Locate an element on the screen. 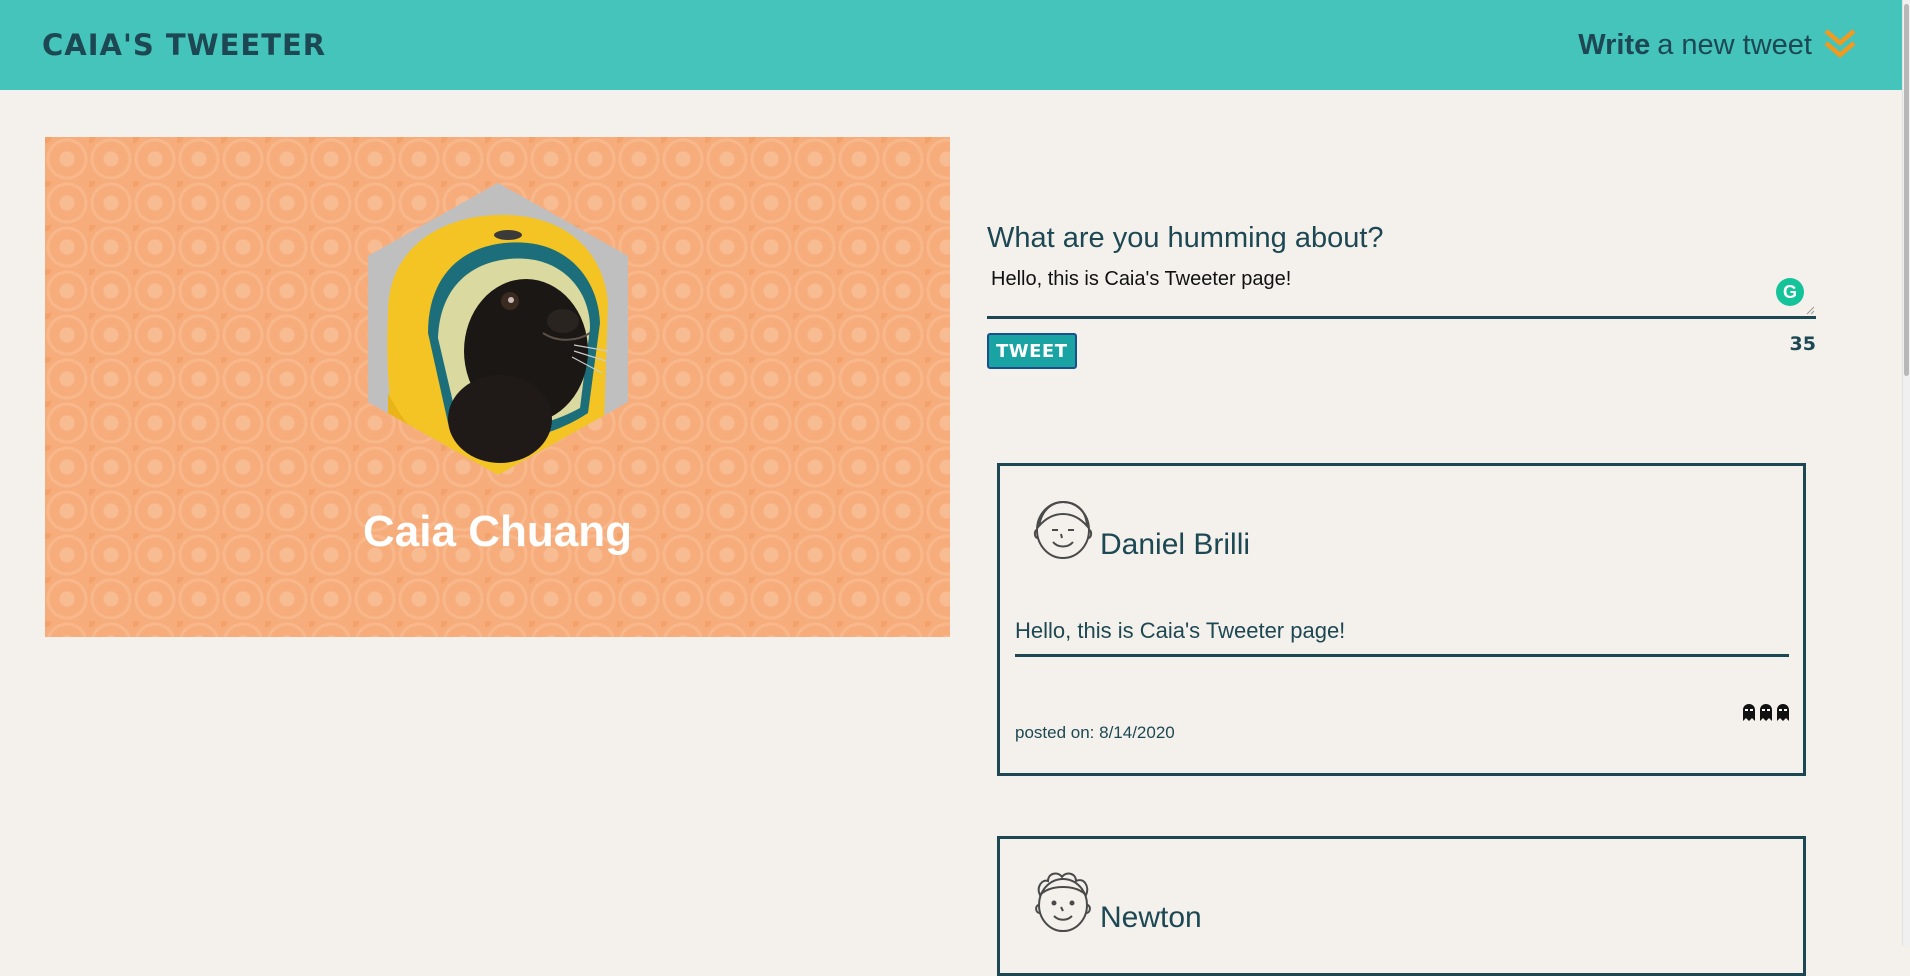  tweet-timestamp: posted on: 8/14/2020 is located at coordinates (1095, 732).